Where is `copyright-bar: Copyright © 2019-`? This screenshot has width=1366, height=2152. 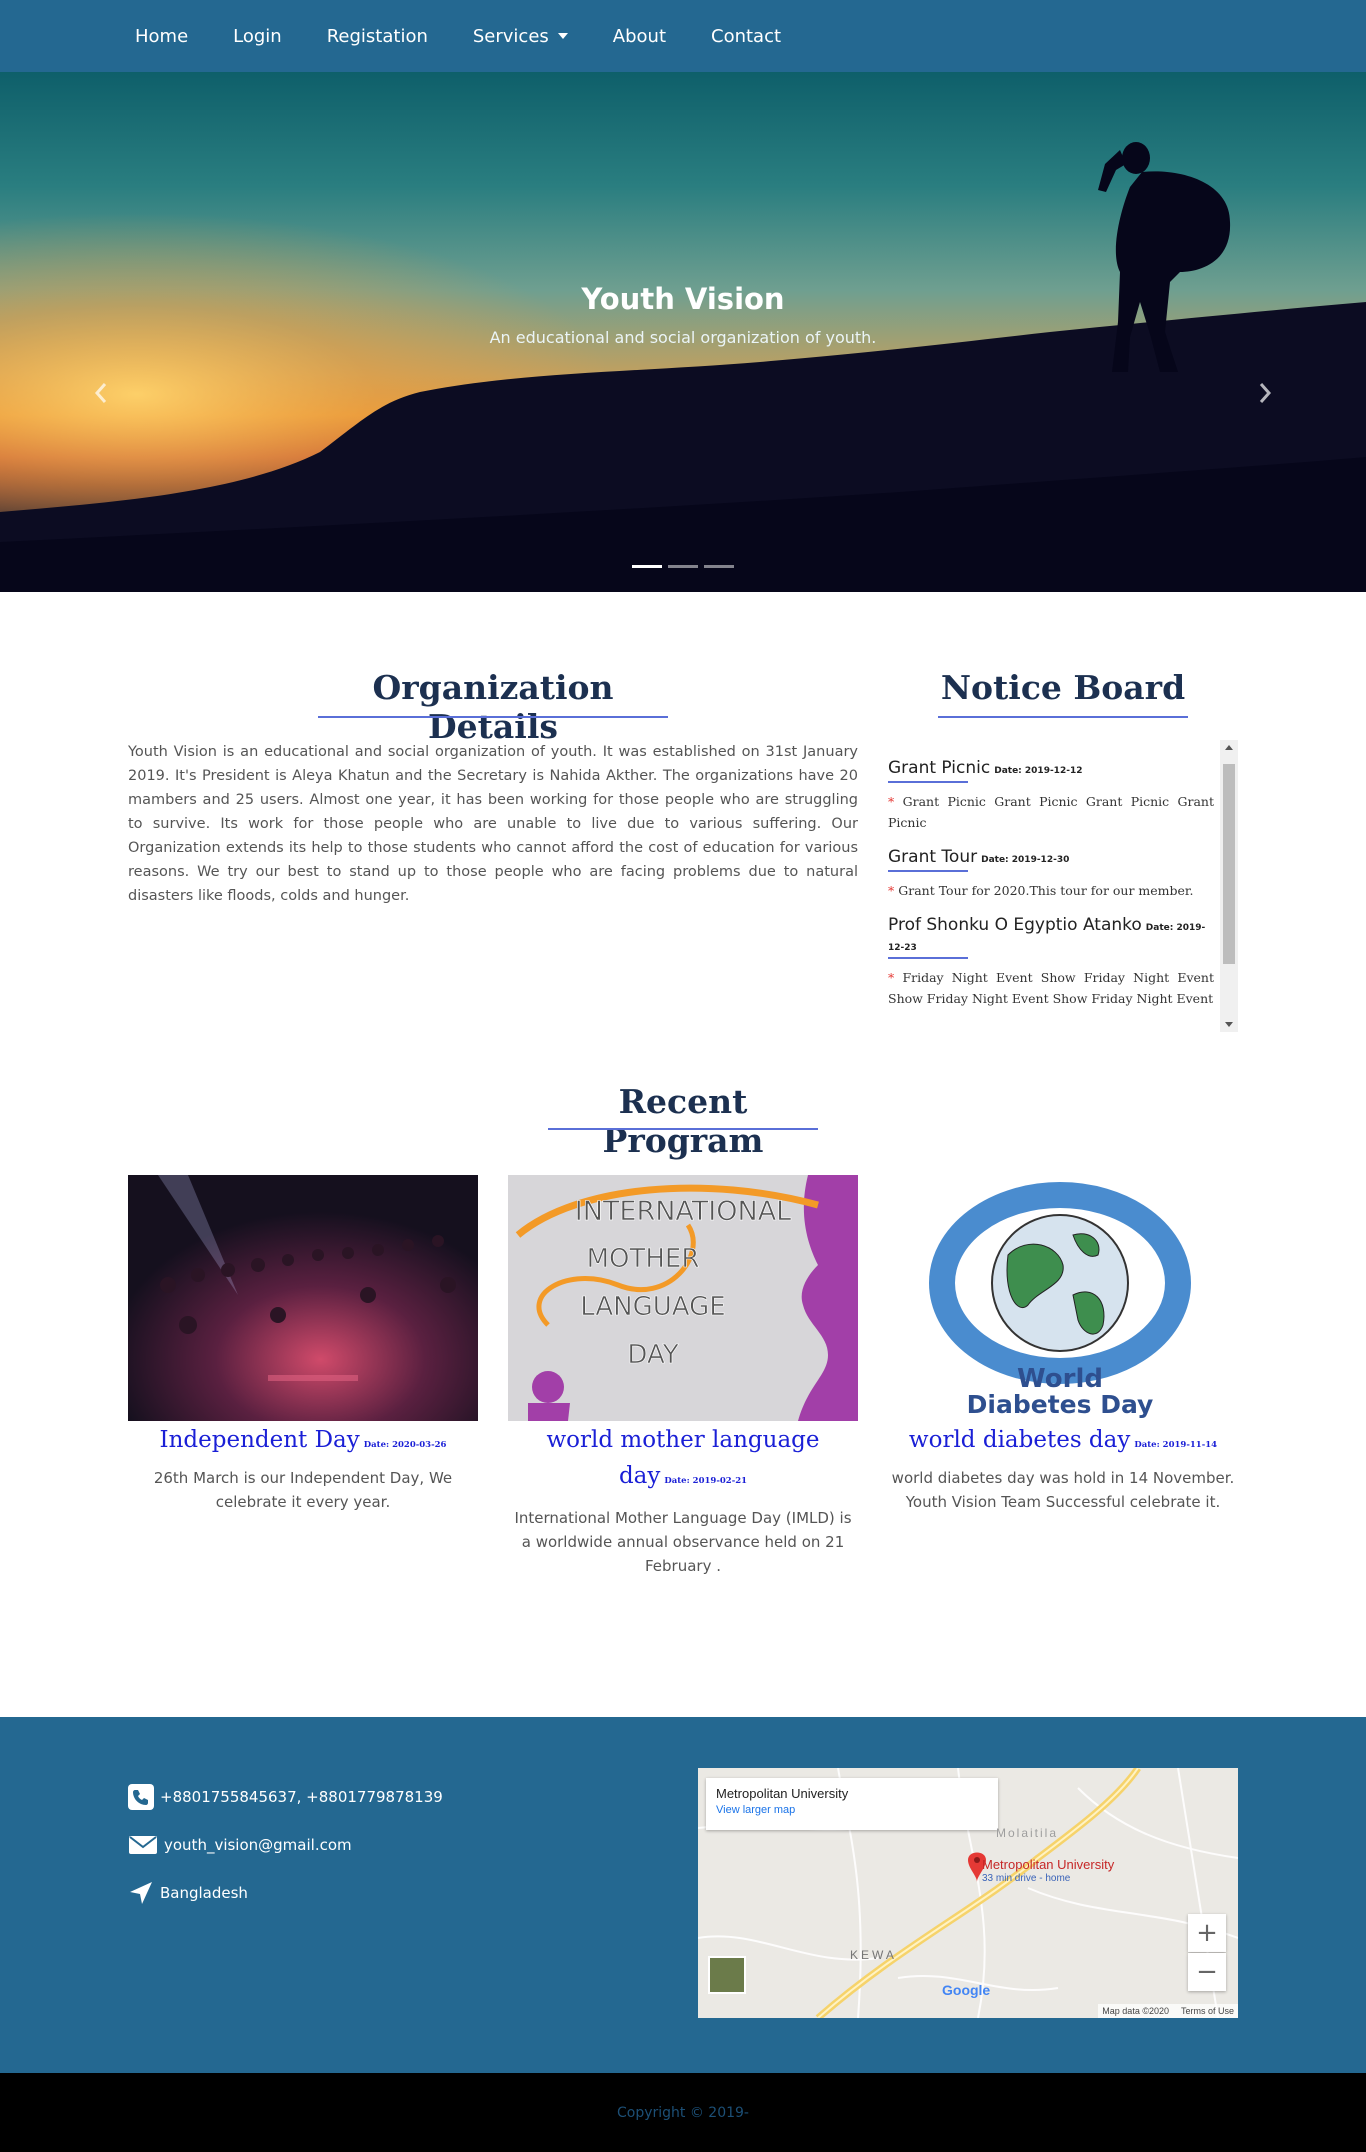
copyright-bar: Copyright © 2019- is located at coordinates (683, 2112).